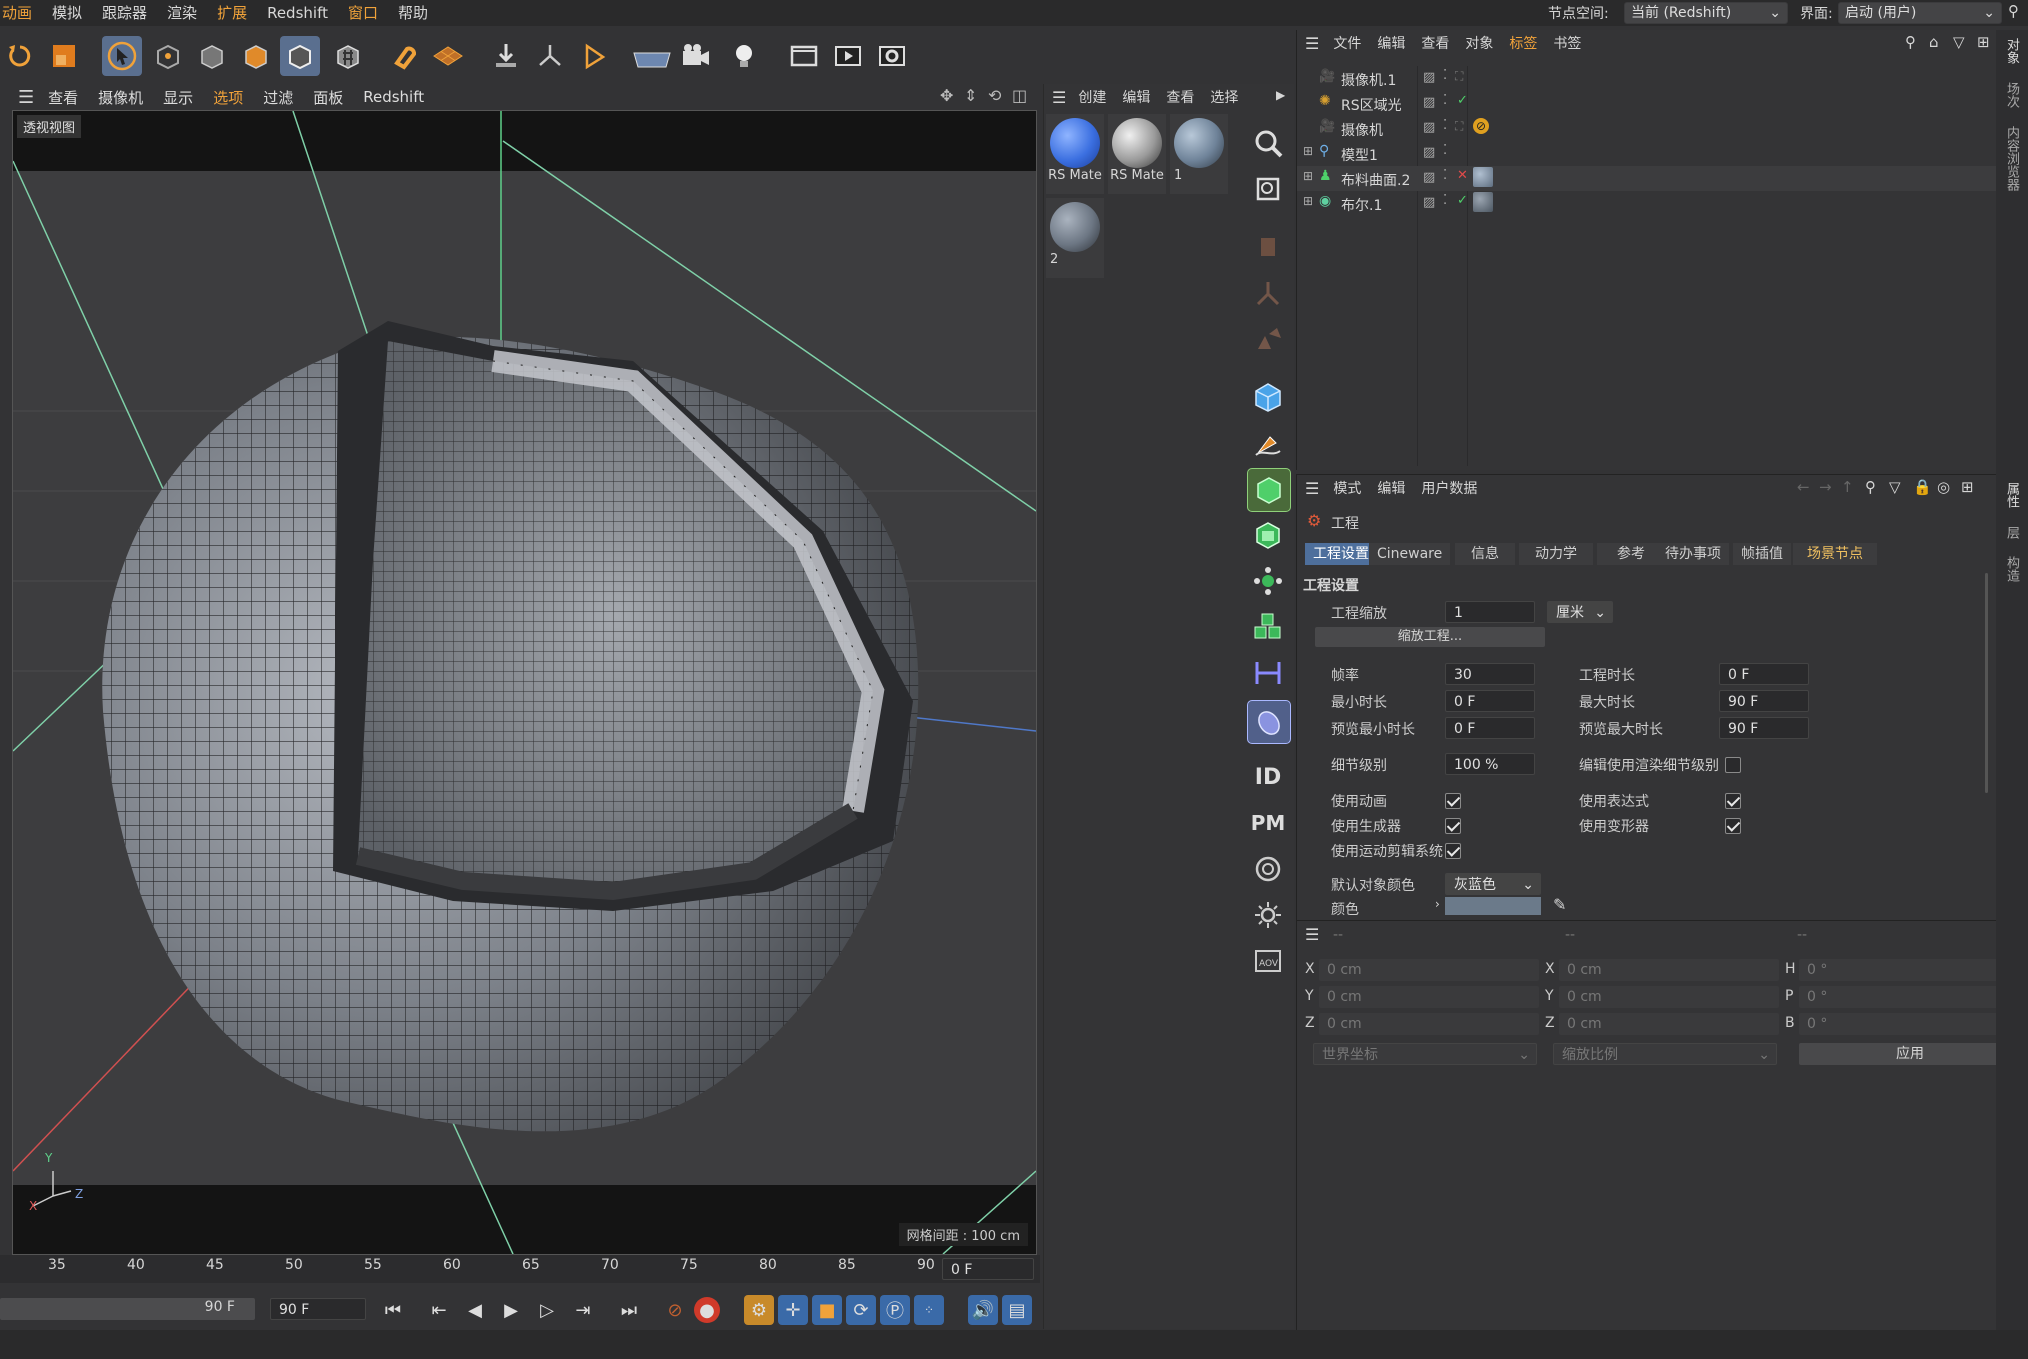 The height and width of the screenshot is (1359, 2028). I want to click on om-menu-bookmarks: 书签, so click(1567, 43).